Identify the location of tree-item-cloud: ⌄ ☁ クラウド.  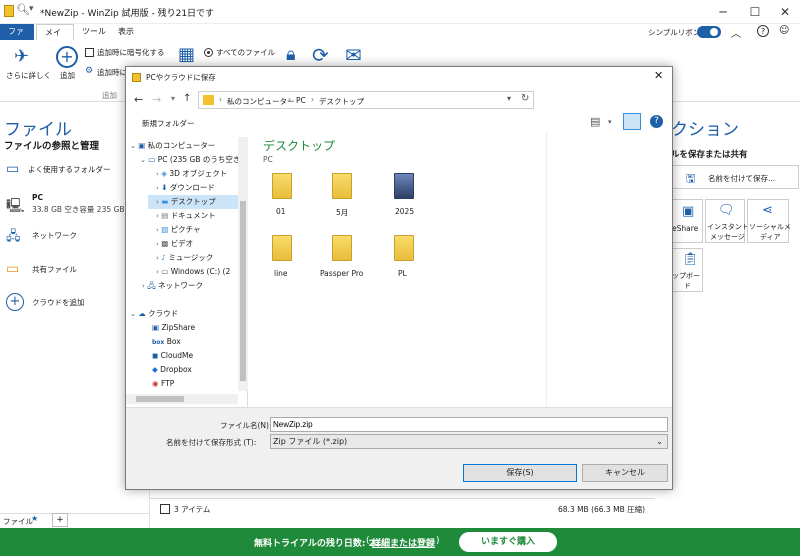
(154, 314).